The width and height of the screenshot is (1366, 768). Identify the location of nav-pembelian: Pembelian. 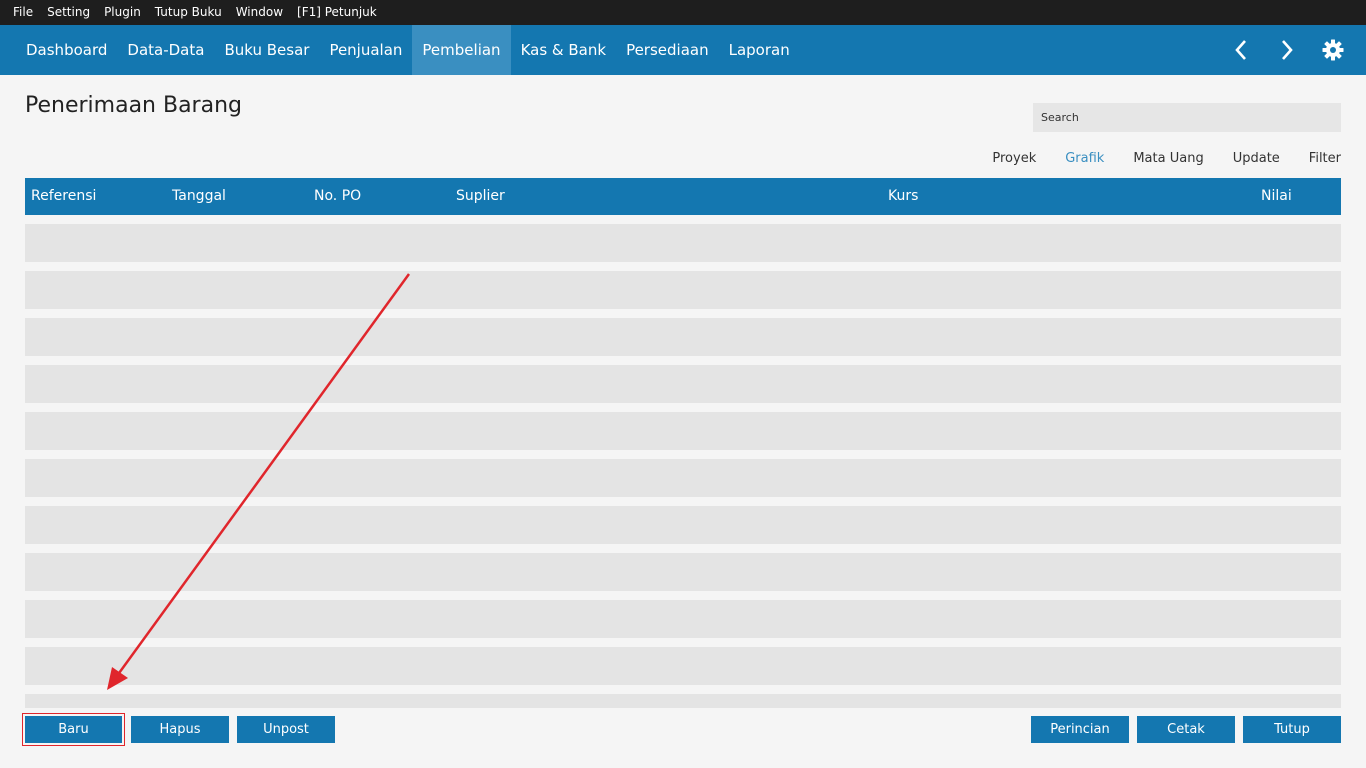
(461, 50).